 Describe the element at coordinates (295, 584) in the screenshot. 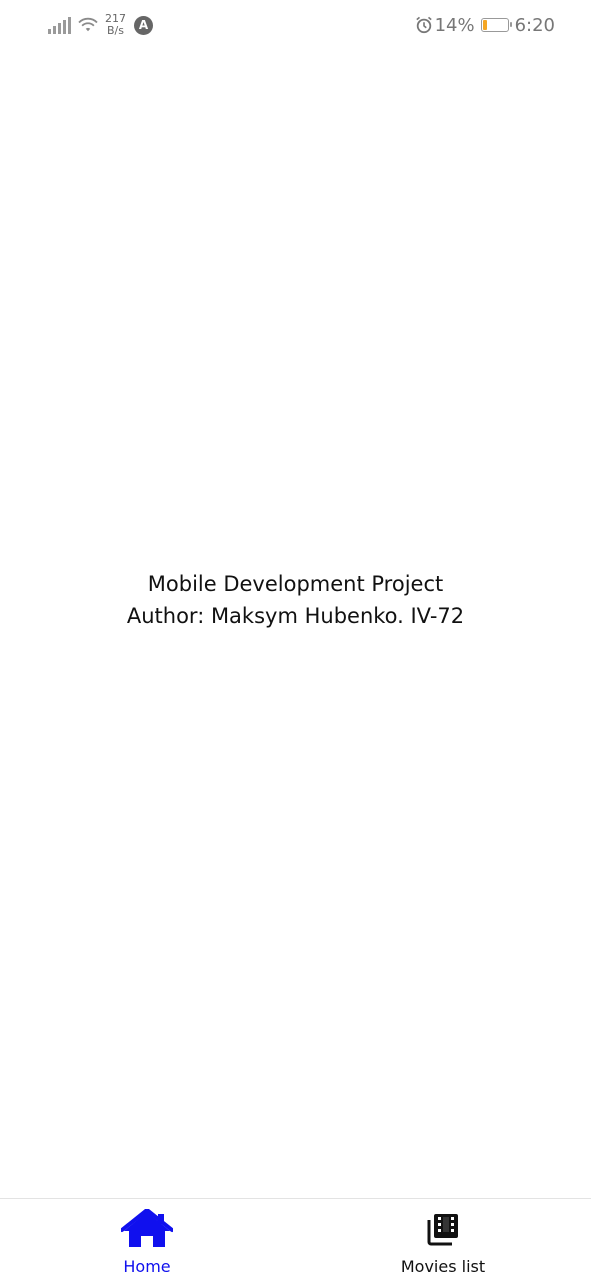

I see `project-title: Mobile Development Project` at that location.